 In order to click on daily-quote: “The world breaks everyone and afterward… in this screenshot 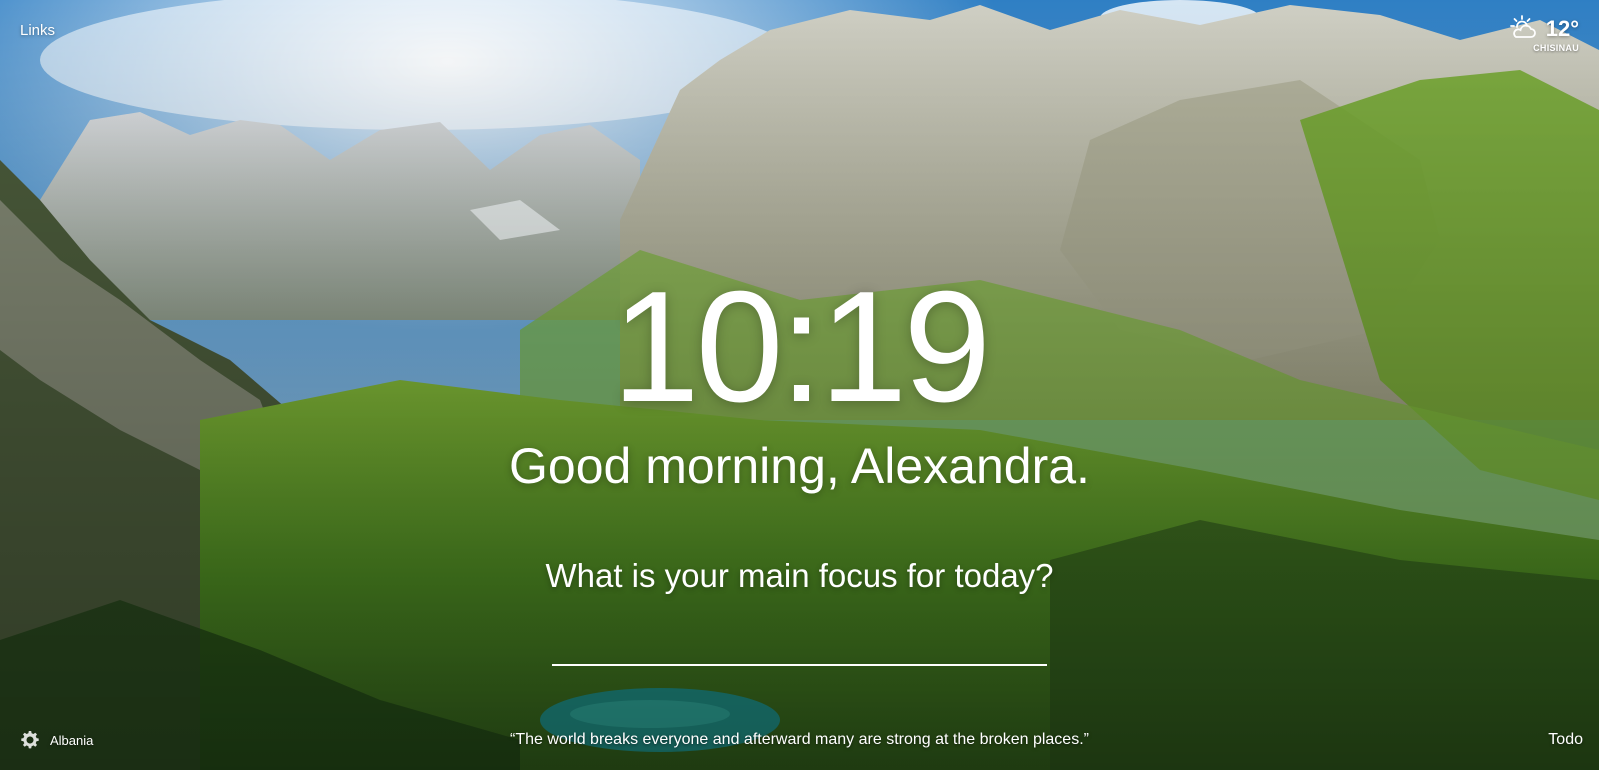, I will do `click(799, 739)`.